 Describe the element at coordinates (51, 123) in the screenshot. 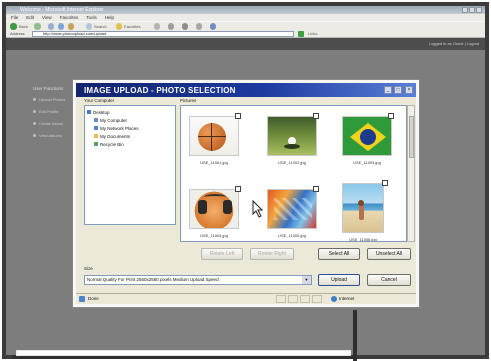

I see `nav-label: Create Album` at that location.